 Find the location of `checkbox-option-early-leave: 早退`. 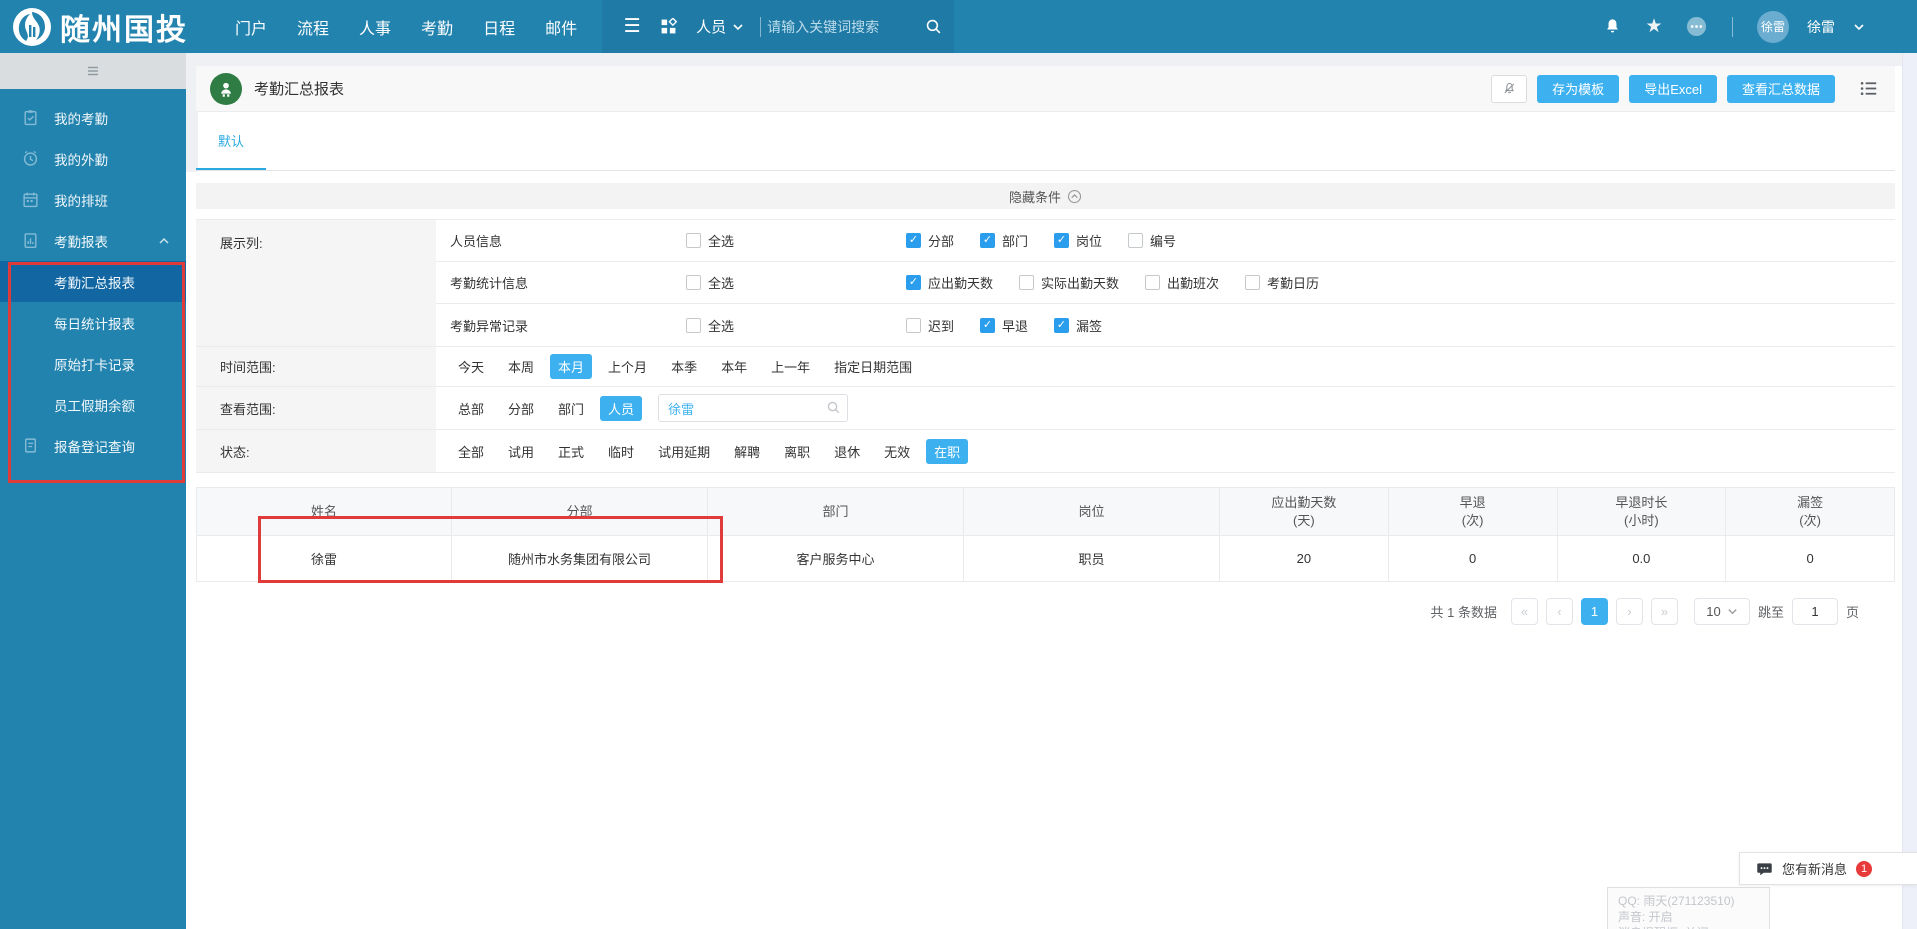

checkbox-option-early-leave: 早退 is located at coordinates (1004, 325).